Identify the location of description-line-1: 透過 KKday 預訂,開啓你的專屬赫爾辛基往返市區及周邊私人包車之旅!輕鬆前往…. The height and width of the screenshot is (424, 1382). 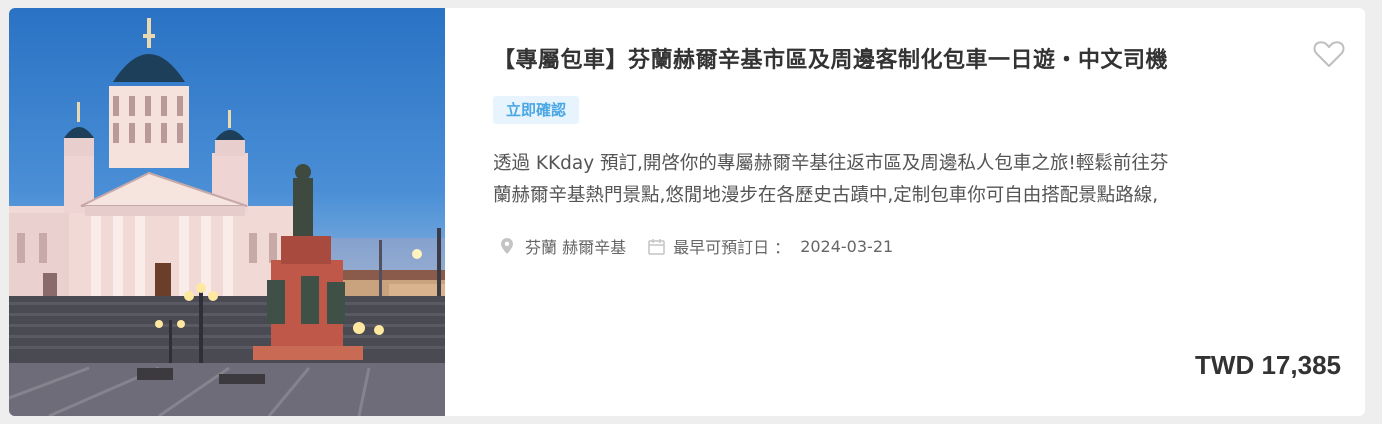
(831, 163).